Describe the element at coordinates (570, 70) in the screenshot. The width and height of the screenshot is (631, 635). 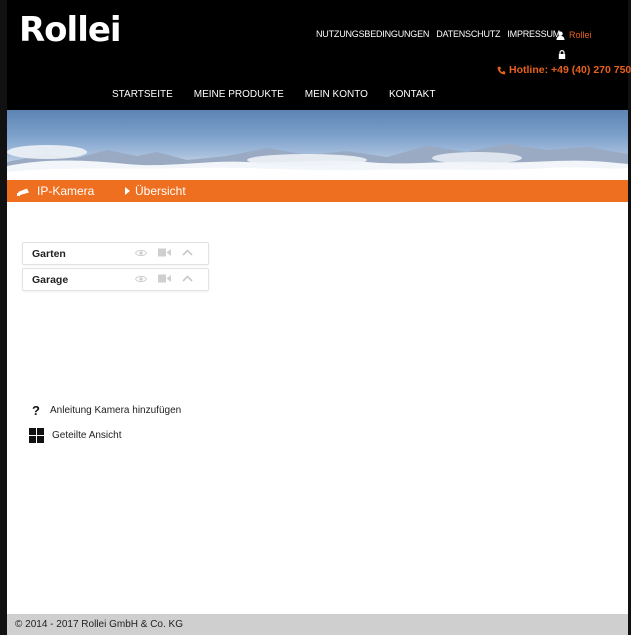
I see `hotline-text: Hotline: +49 (40) 270 750 270` at that location.